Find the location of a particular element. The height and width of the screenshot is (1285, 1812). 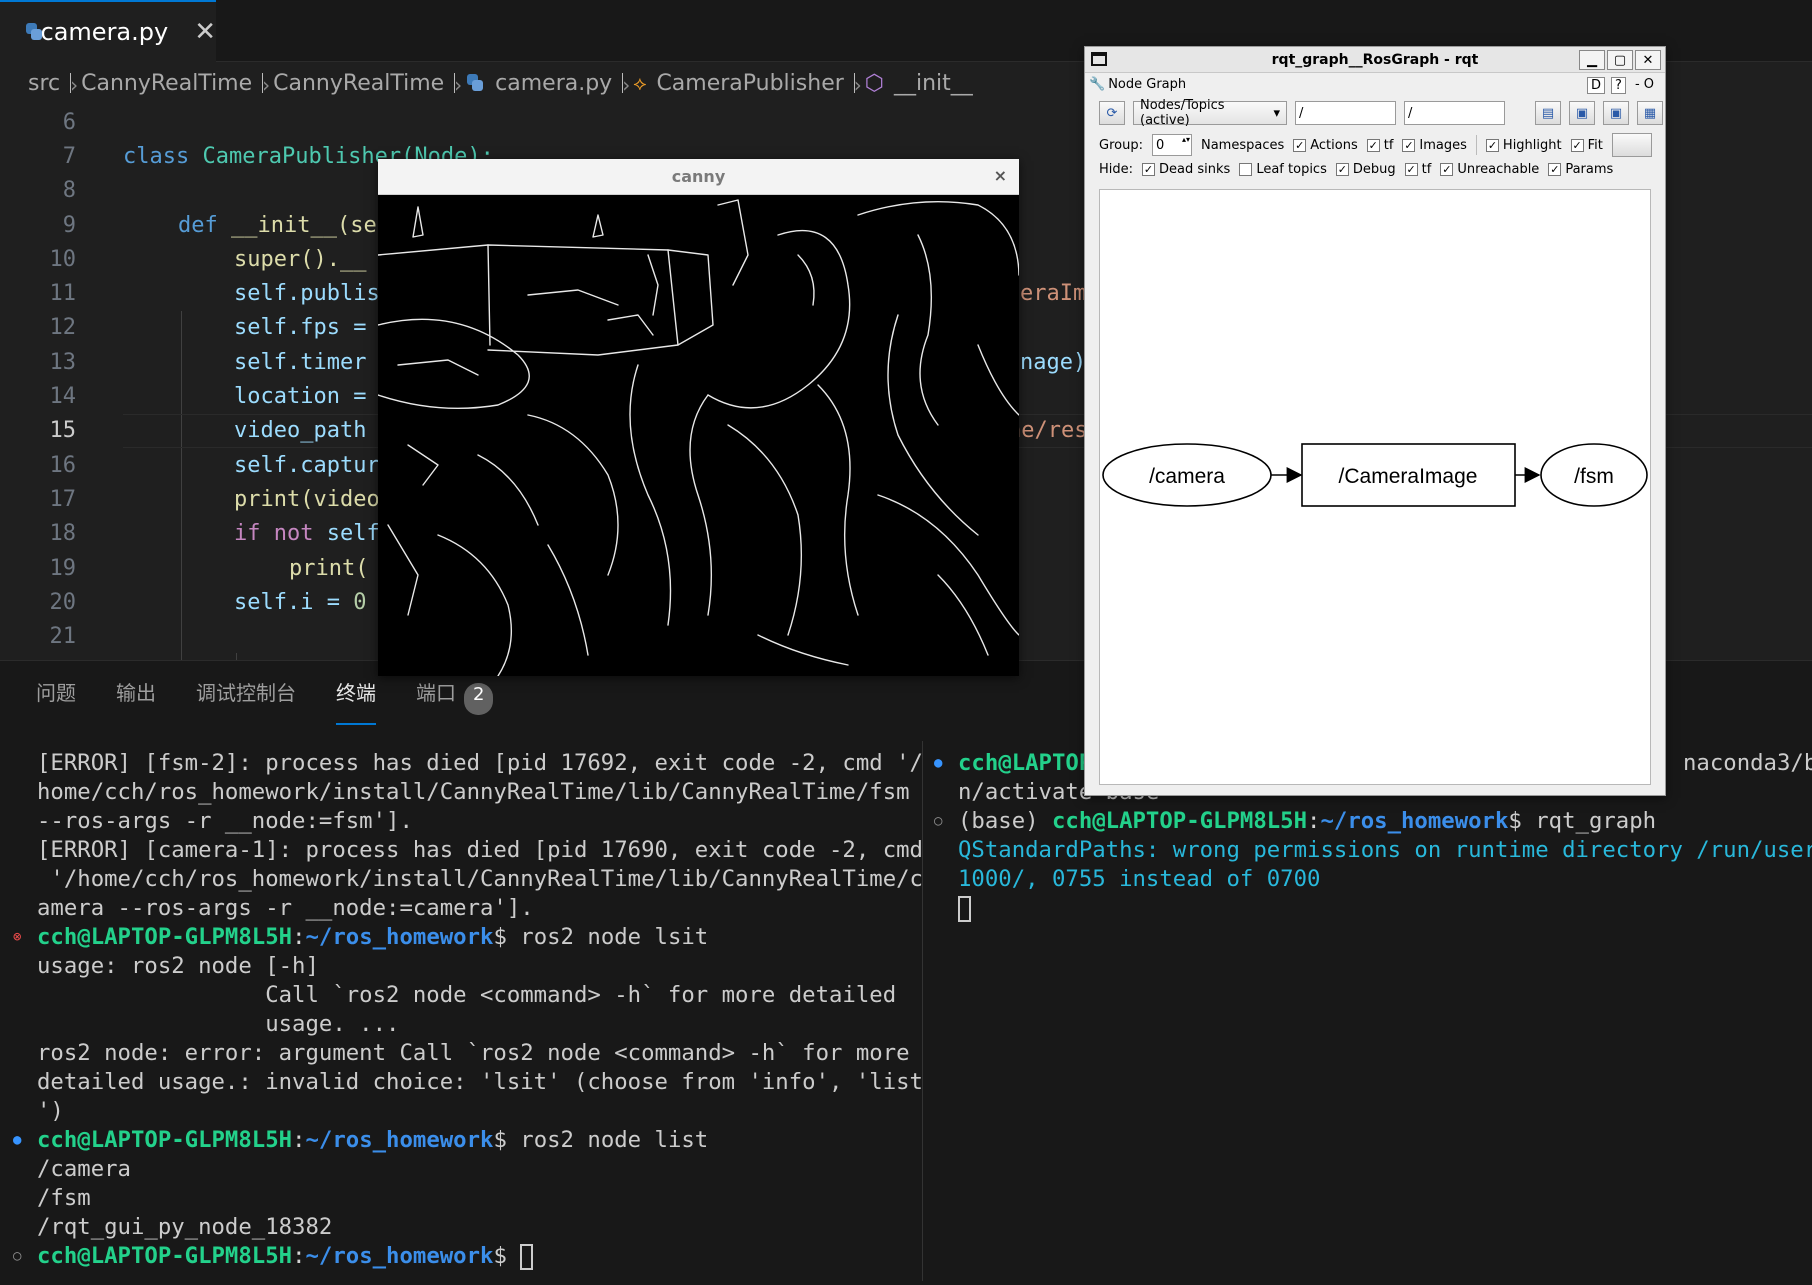

tab-debug-console: 调试控制台 is located at coordinates (246, 701).